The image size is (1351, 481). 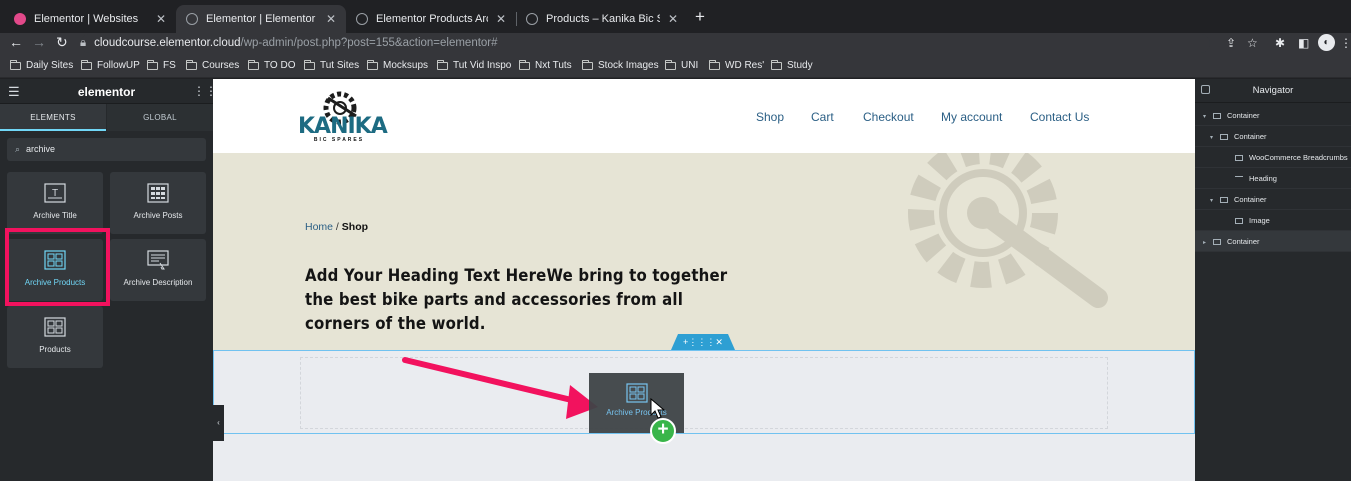 I want to click on extensions-puzzle-icon: ✱, so click(x=1280, y=43).